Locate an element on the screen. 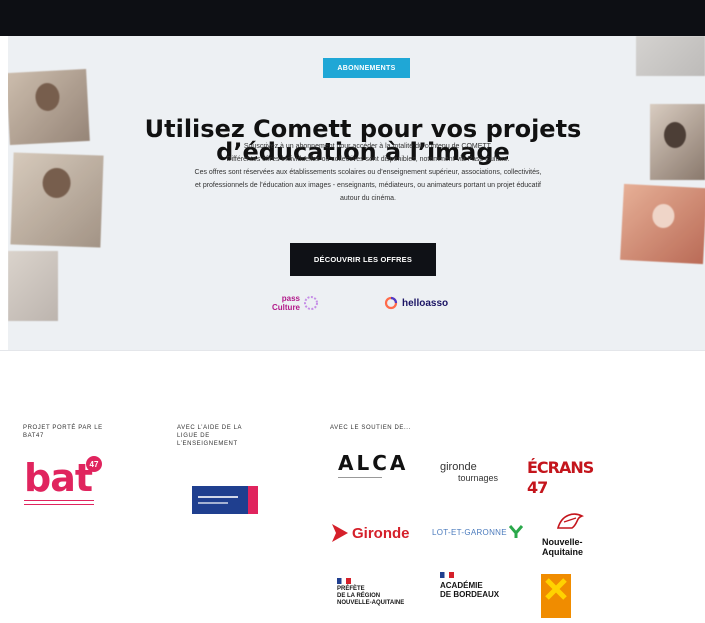 This screenshot has height=623, width=705. discover-offers-button: DÉCOUVRIR LES OFFRES is located at coordinates (363, 259).